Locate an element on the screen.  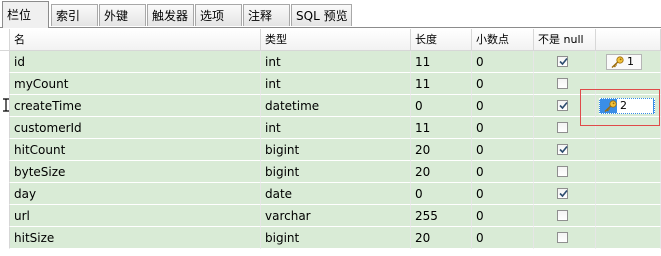
row-indicator-header is located at coordinates (5, 40).